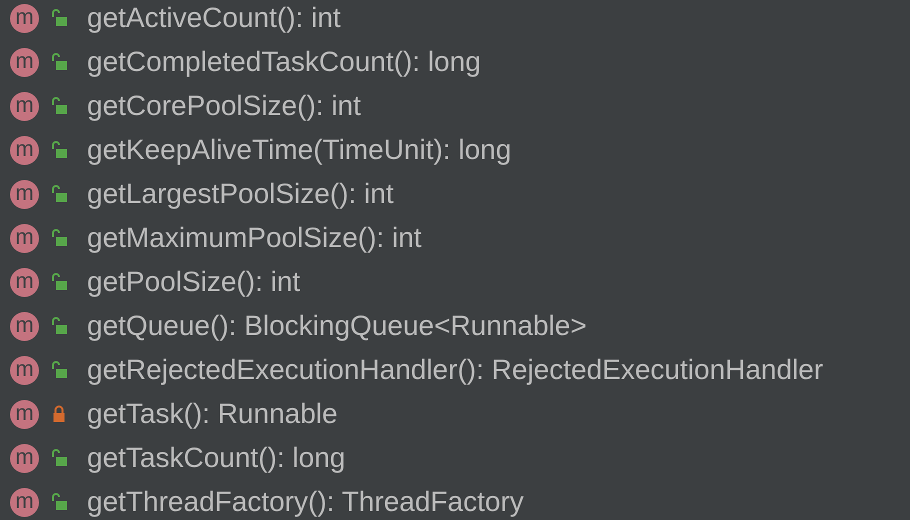  What do you see at coordinates (240, 194) in the screenshot?
I see `method-signature: getLargestPoolSize(): int` at bounding box center [240, 194].